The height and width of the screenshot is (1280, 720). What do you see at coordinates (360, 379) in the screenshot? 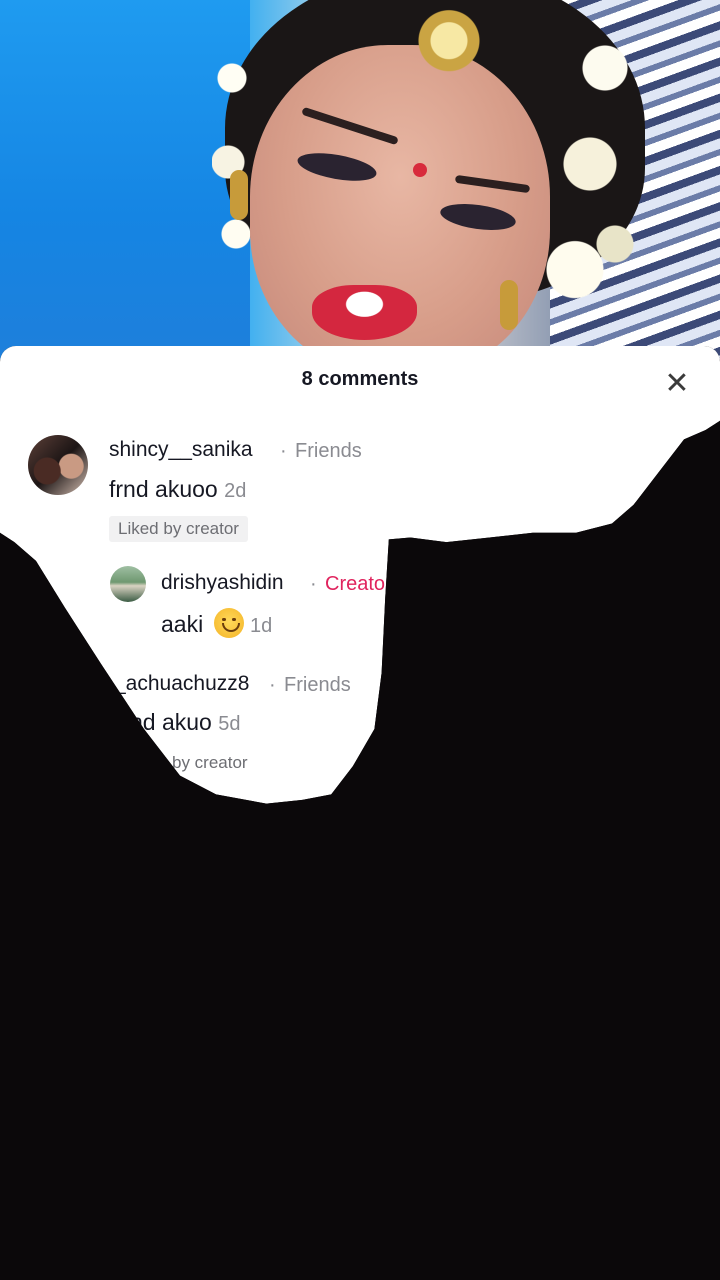
I see `comments-count-title: 8 comments` at bounding box center [360, 379].